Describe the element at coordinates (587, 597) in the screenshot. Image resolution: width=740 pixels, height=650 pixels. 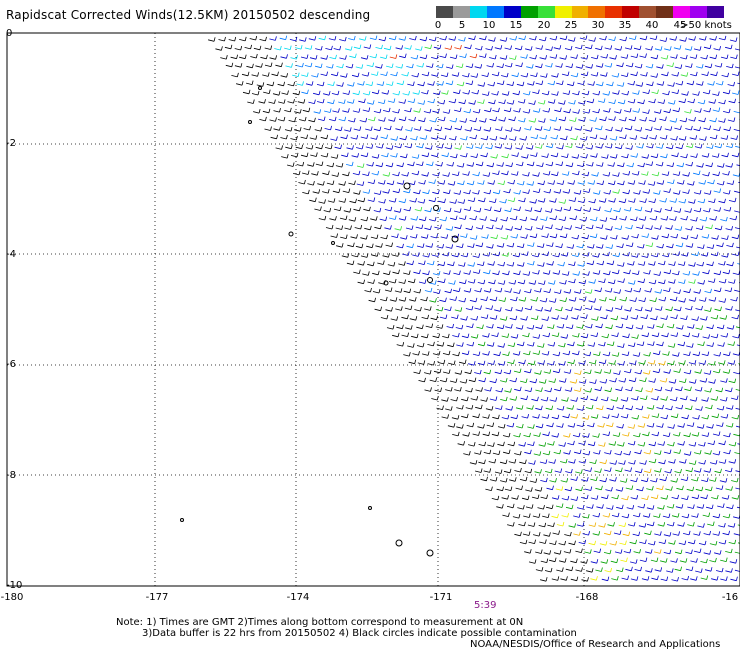
I see `x-tick-4: -168` at that location.